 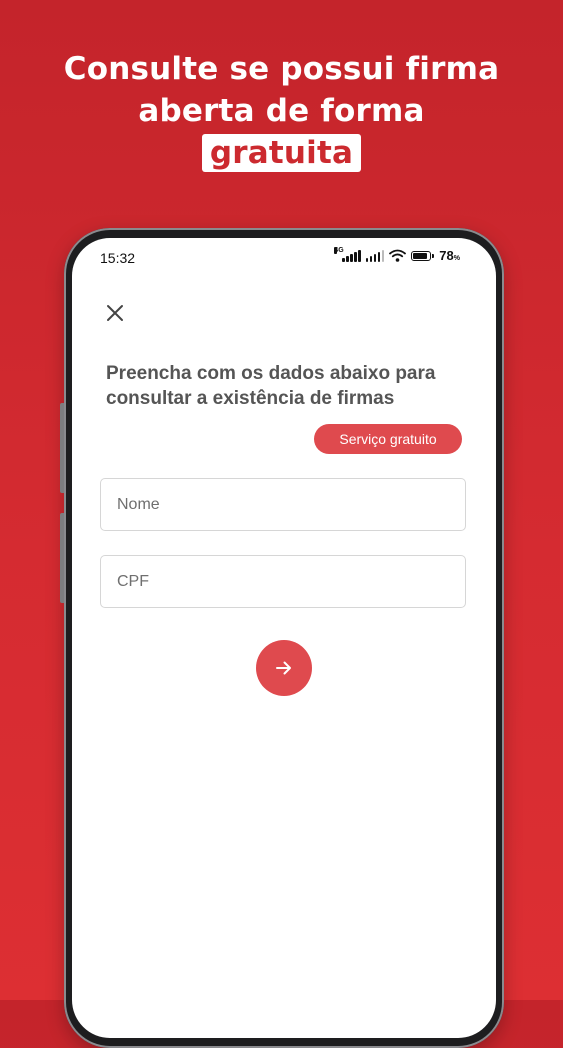 I want to click on cpf-input, so click(x=283, y=581).